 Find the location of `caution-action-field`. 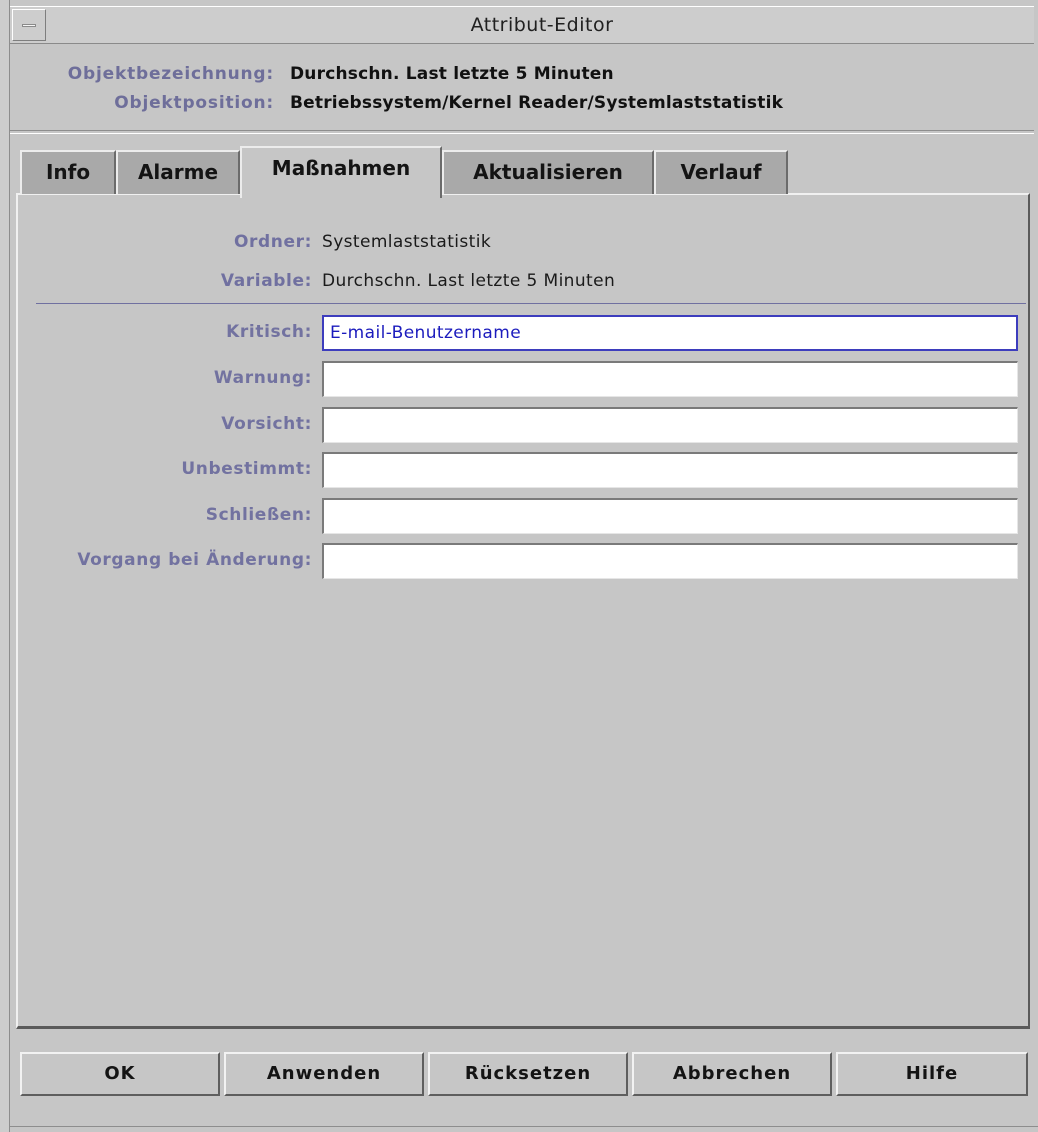

caution-action-field is located at coordinates (670, 425).